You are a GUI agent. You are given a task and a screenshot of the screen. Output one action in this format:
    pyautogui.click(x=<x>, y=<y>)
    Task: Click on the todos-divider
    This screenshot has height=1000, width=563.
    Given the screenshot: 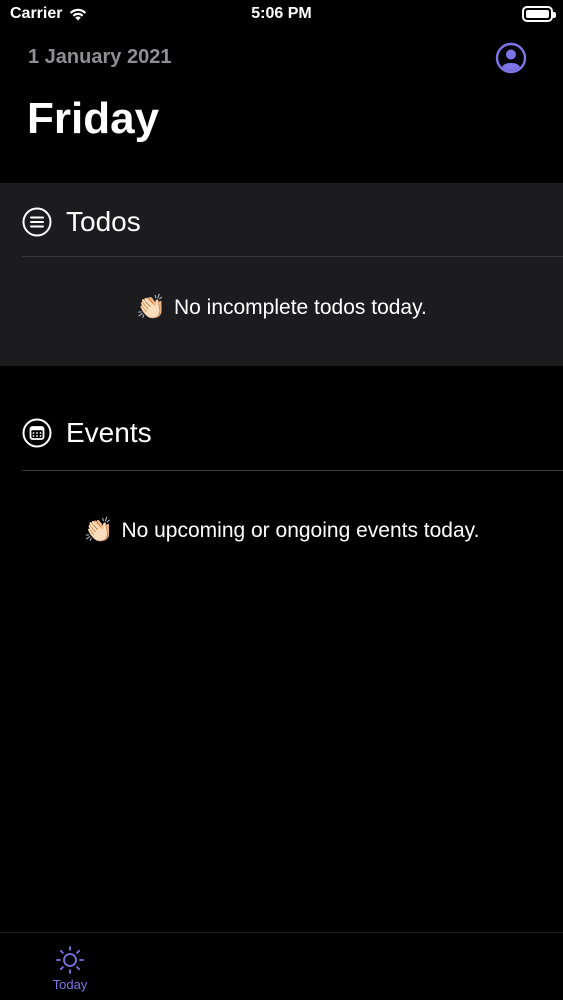 What is the action you would take?
    pyautogui.click(x=292, y=256)
    